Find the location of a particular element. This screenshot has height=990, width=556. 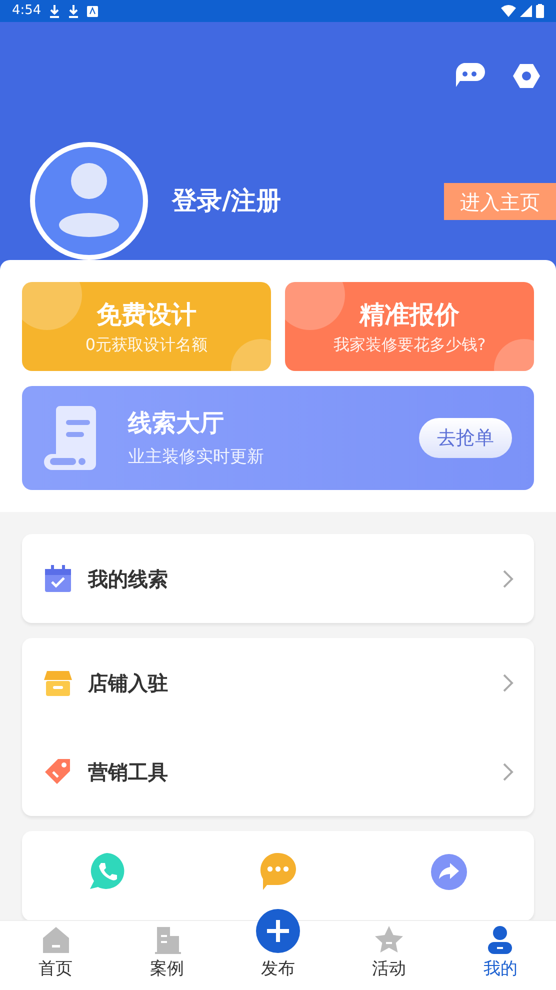

signal-icon is located at coordinates (526, 11).